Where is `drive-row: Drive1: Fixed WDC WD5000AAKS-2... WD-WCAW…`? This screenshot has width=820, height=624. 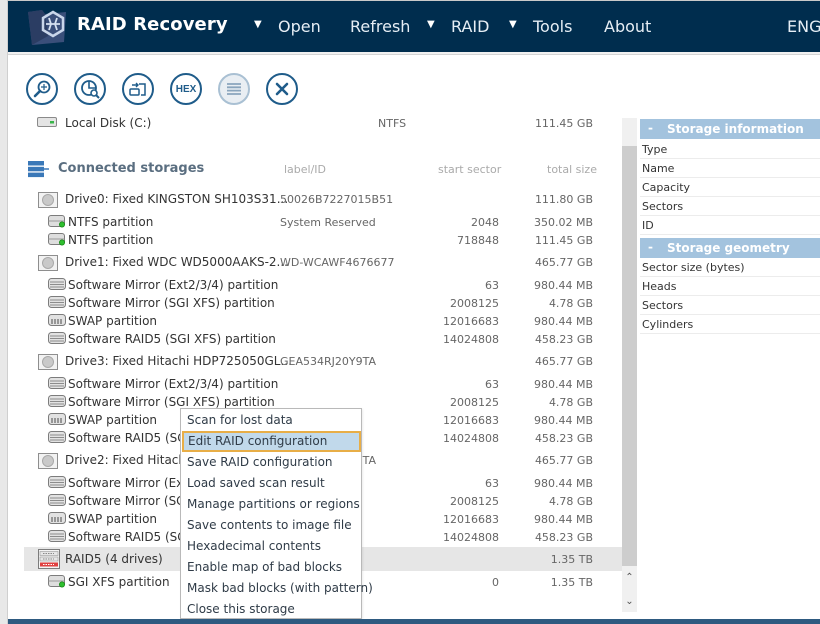
drive-row: Drive1: Fixed WDC WD5000AAKS-2... WD-WCAW… is located at coordinates (323, 263).